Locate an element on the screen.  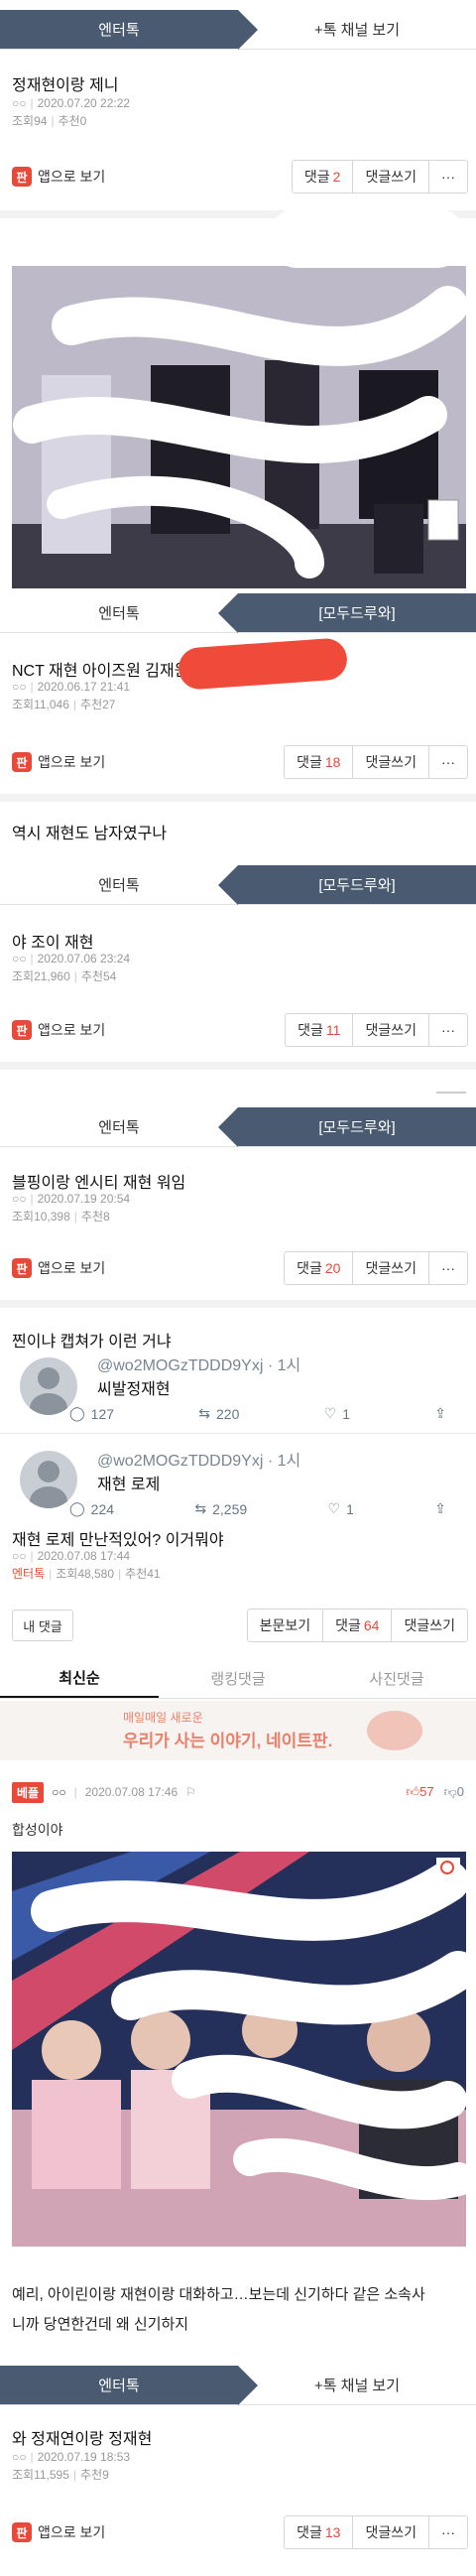
comment-button: 댓글 2 is located at coordinates (323, 177).